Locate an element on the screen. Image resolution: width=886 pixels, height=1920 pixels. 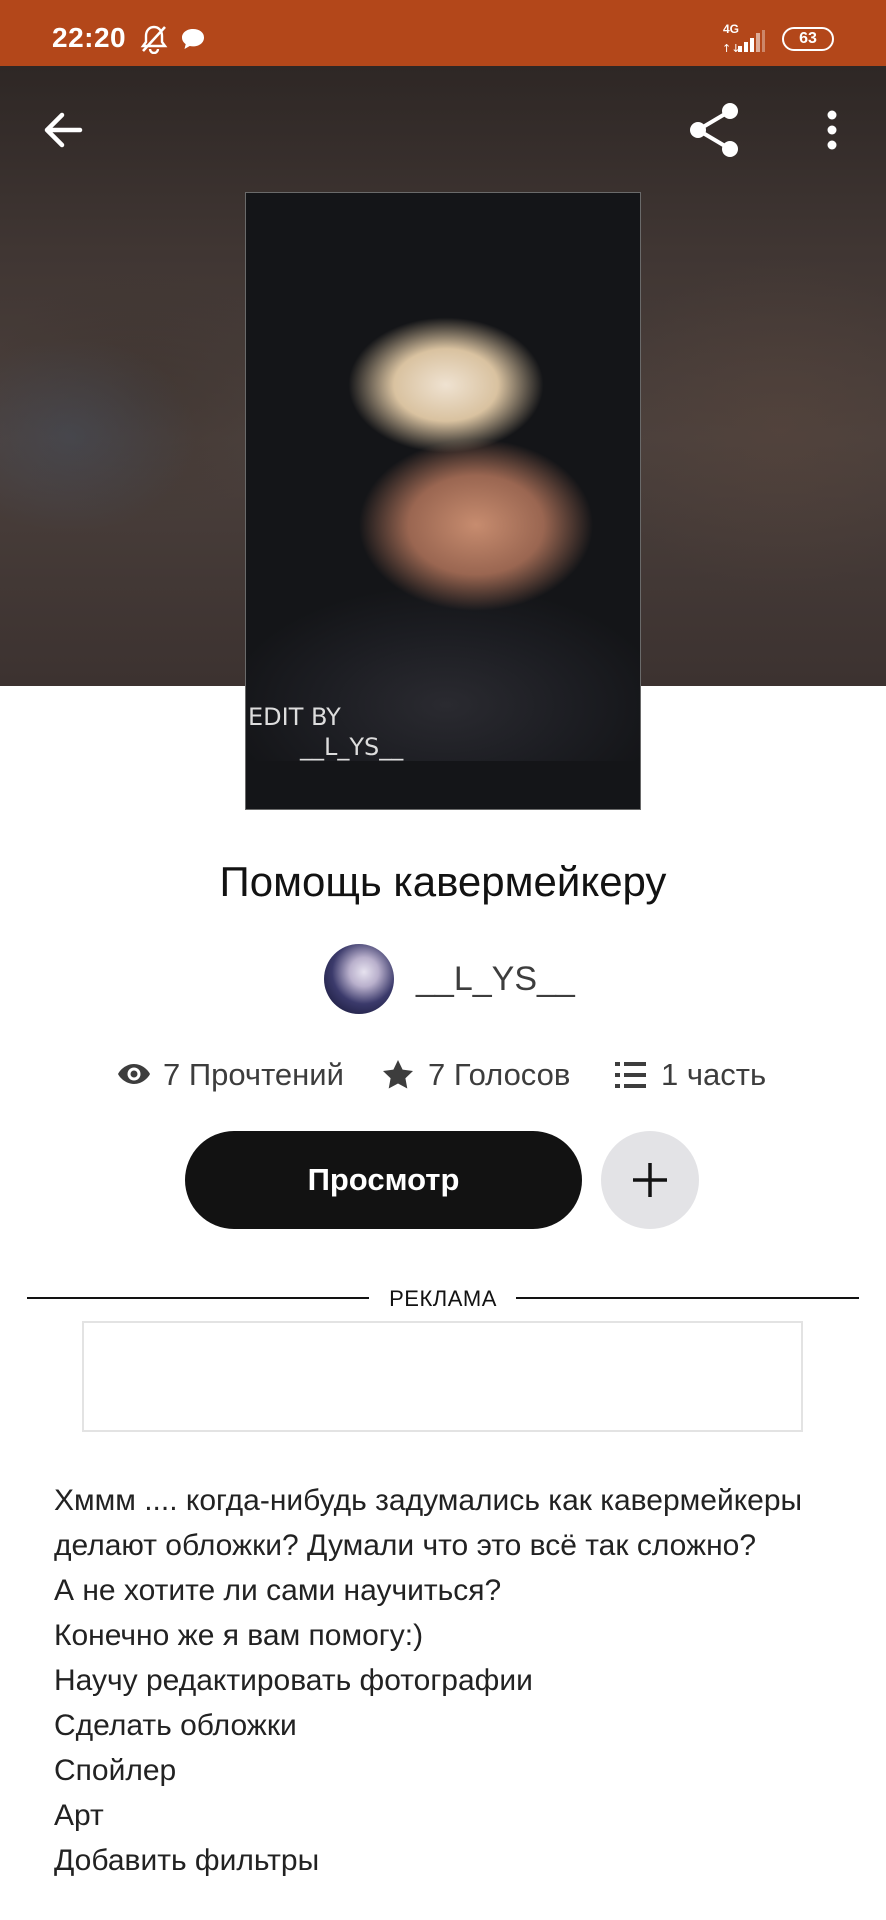
description-line: Сделать обложки is located at coordinates (175, 1725).